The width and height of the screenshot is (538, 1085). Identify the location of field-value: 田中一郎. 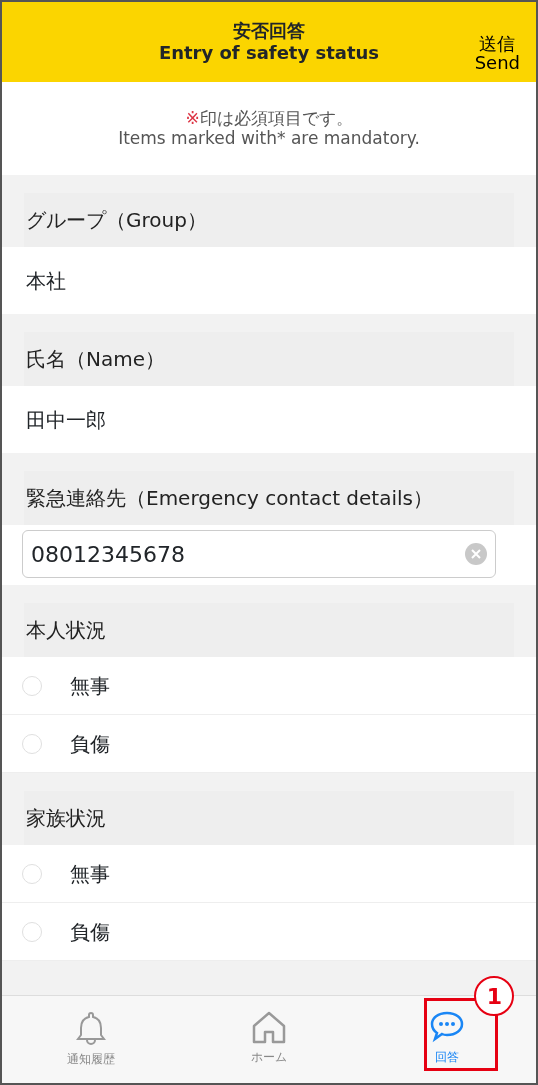
(269, 419).